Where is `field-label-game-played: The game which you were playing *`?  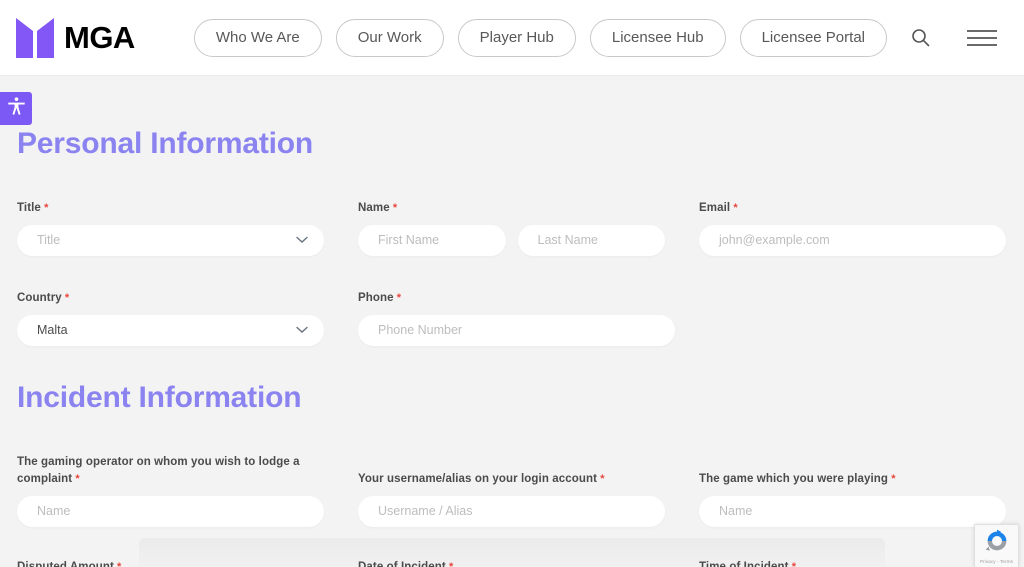 field-label-game-played: The game which you were playing * is located at coordinates (797, 478).